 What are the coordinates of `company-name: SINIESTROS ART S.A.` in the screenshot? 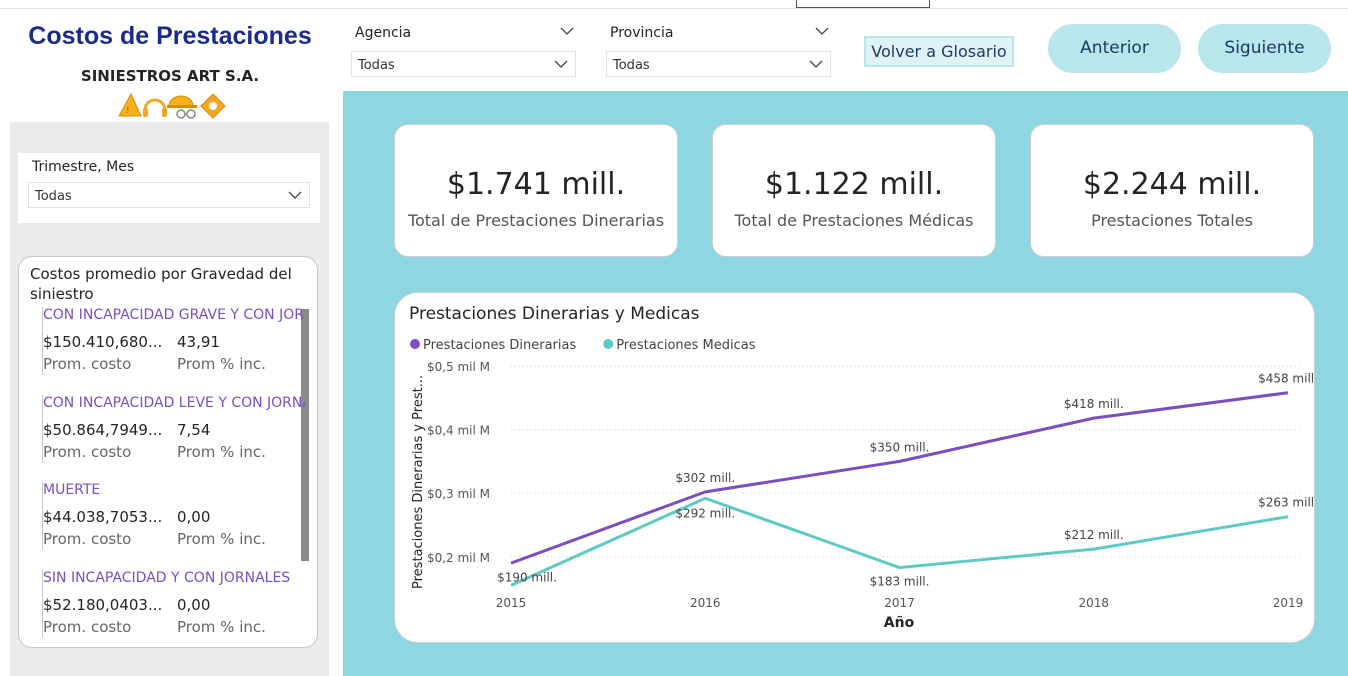 It's located at (170, 76).